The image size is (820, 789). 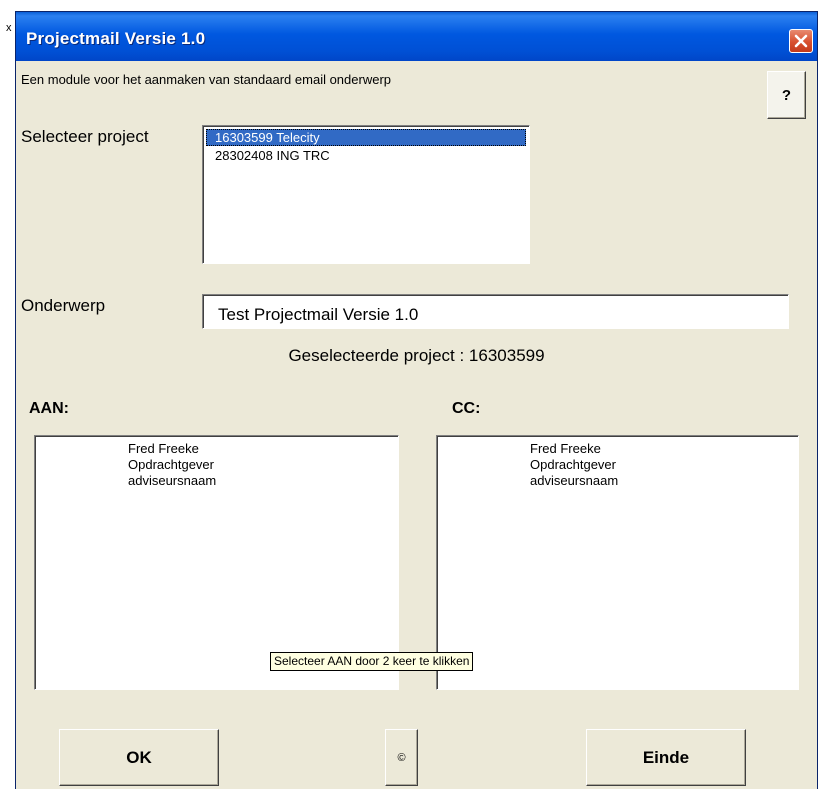 I want to click on cc-list-item: adviseursnaam, so click(x=574, y=481).